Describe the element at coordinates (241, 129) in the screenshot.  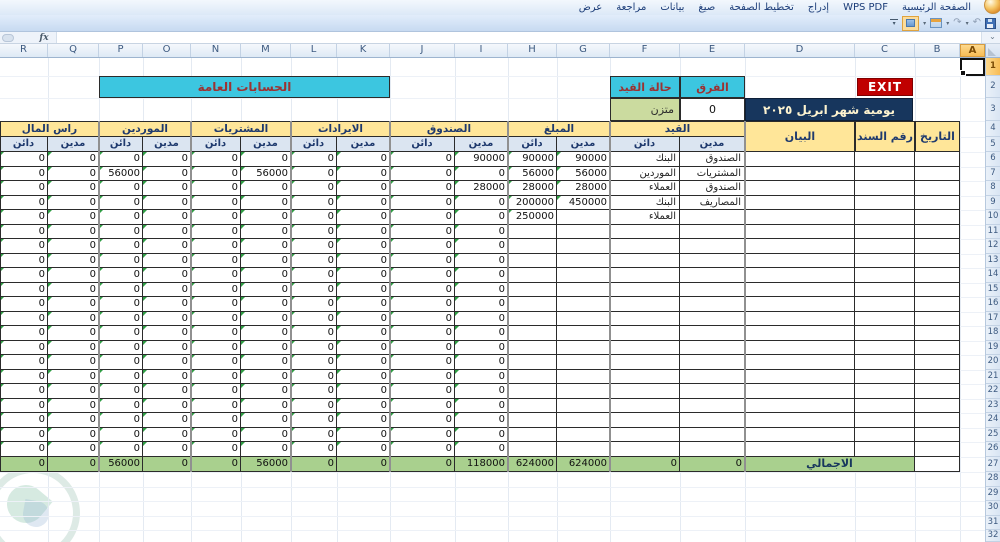
I see `group-header-4: المشتريات` at that location.